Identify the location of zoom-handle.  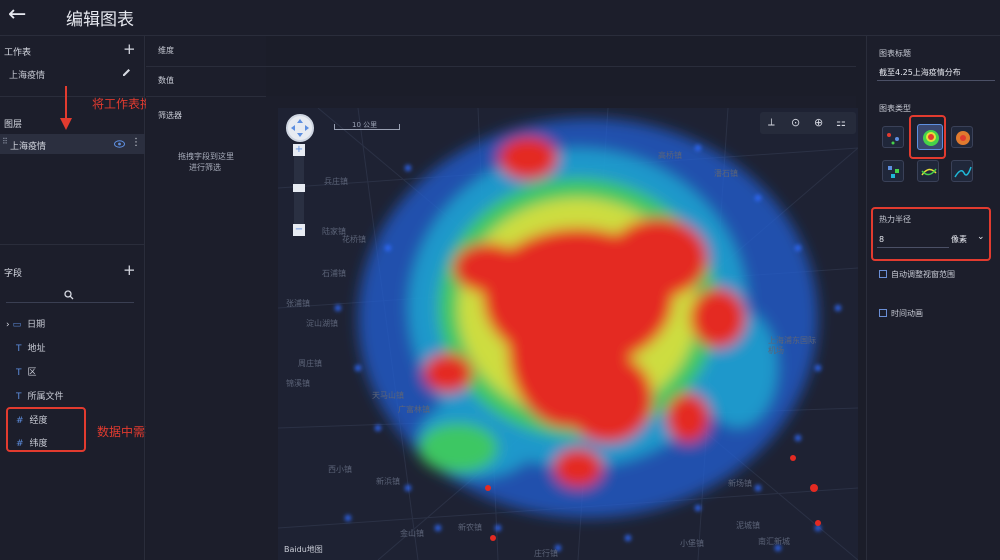
(299, 188).